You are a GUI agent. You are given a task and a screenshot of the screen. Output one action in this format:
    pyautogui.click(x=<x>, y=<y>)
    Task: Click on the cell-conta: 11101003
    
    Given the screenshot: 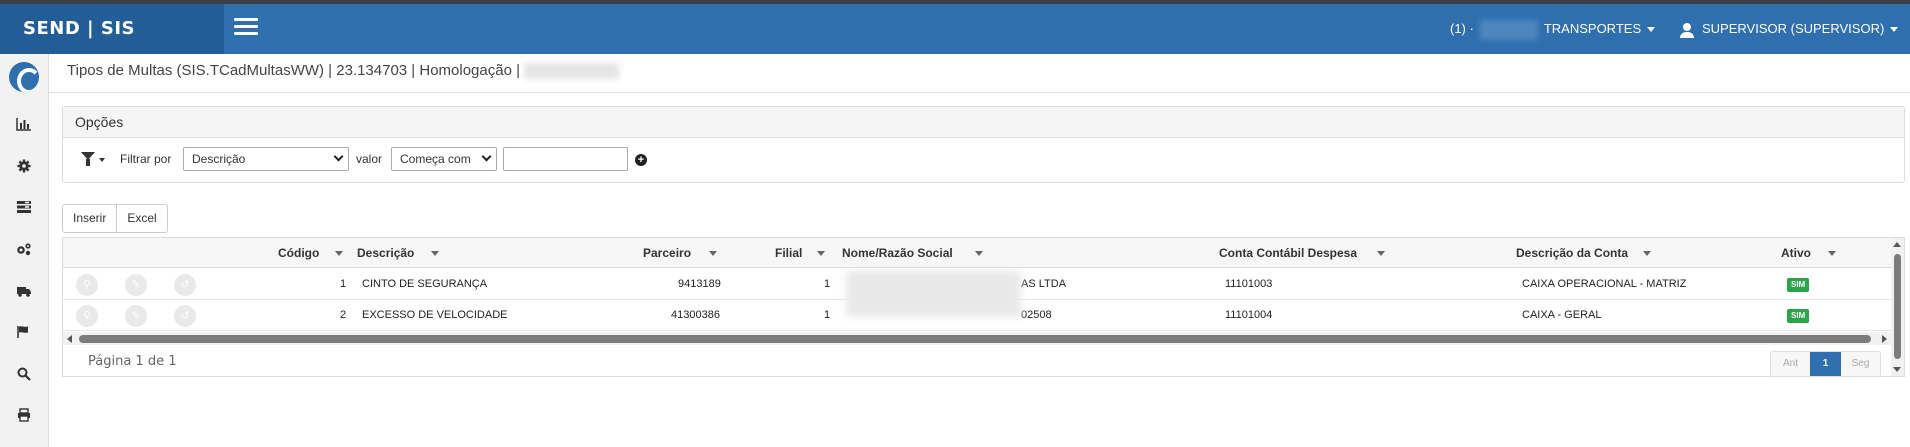 What is the action you would take?
    pyautogui.click(x=1249, y=284)
    